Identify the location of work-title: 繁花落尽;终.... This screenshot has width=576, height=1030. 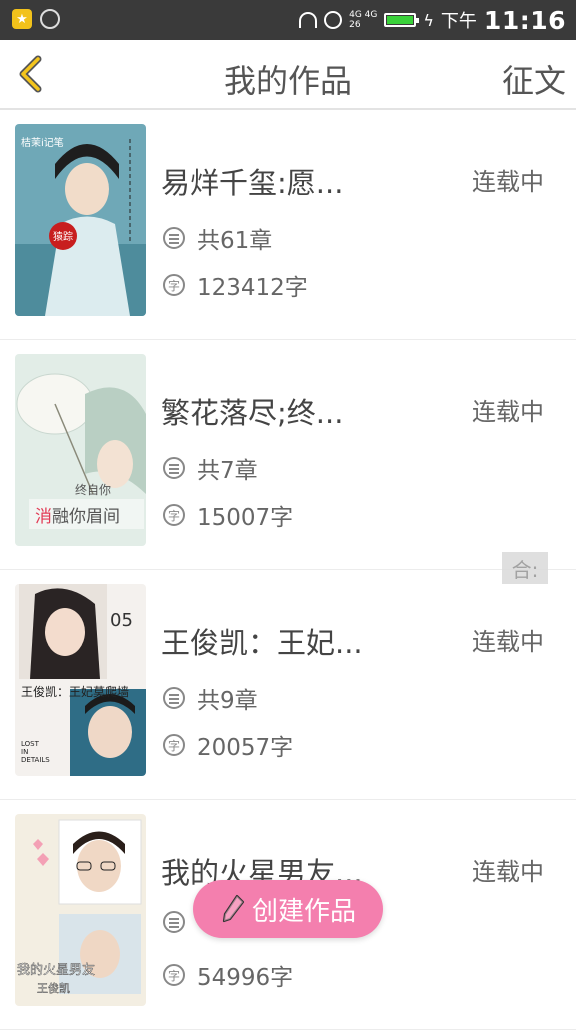
(252, 413).